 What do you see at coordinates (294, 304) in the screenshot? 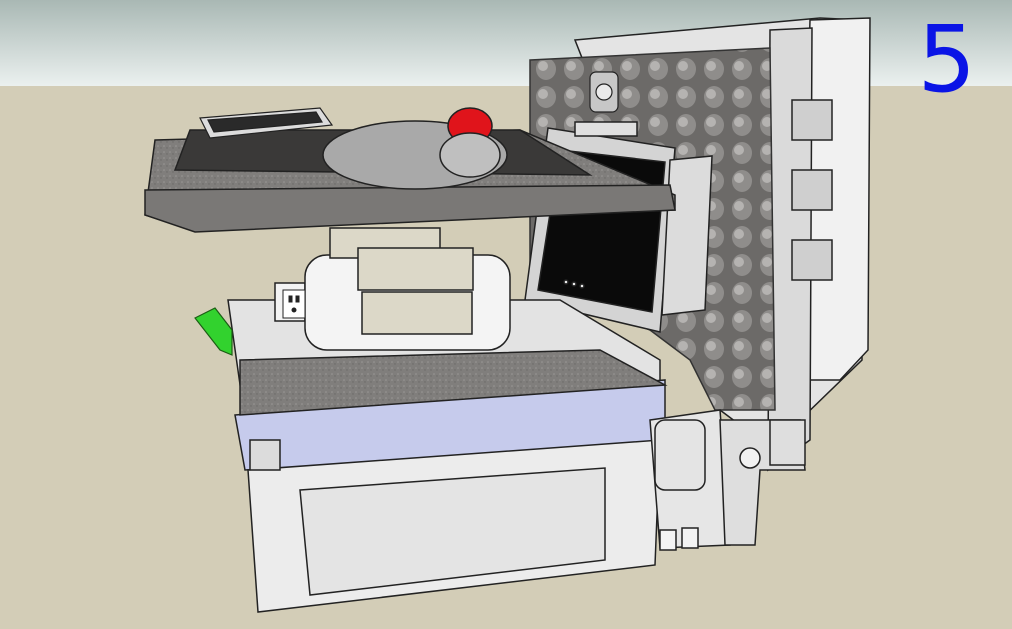
I see `power-outlet-icon` at bounding box center [294, 304].